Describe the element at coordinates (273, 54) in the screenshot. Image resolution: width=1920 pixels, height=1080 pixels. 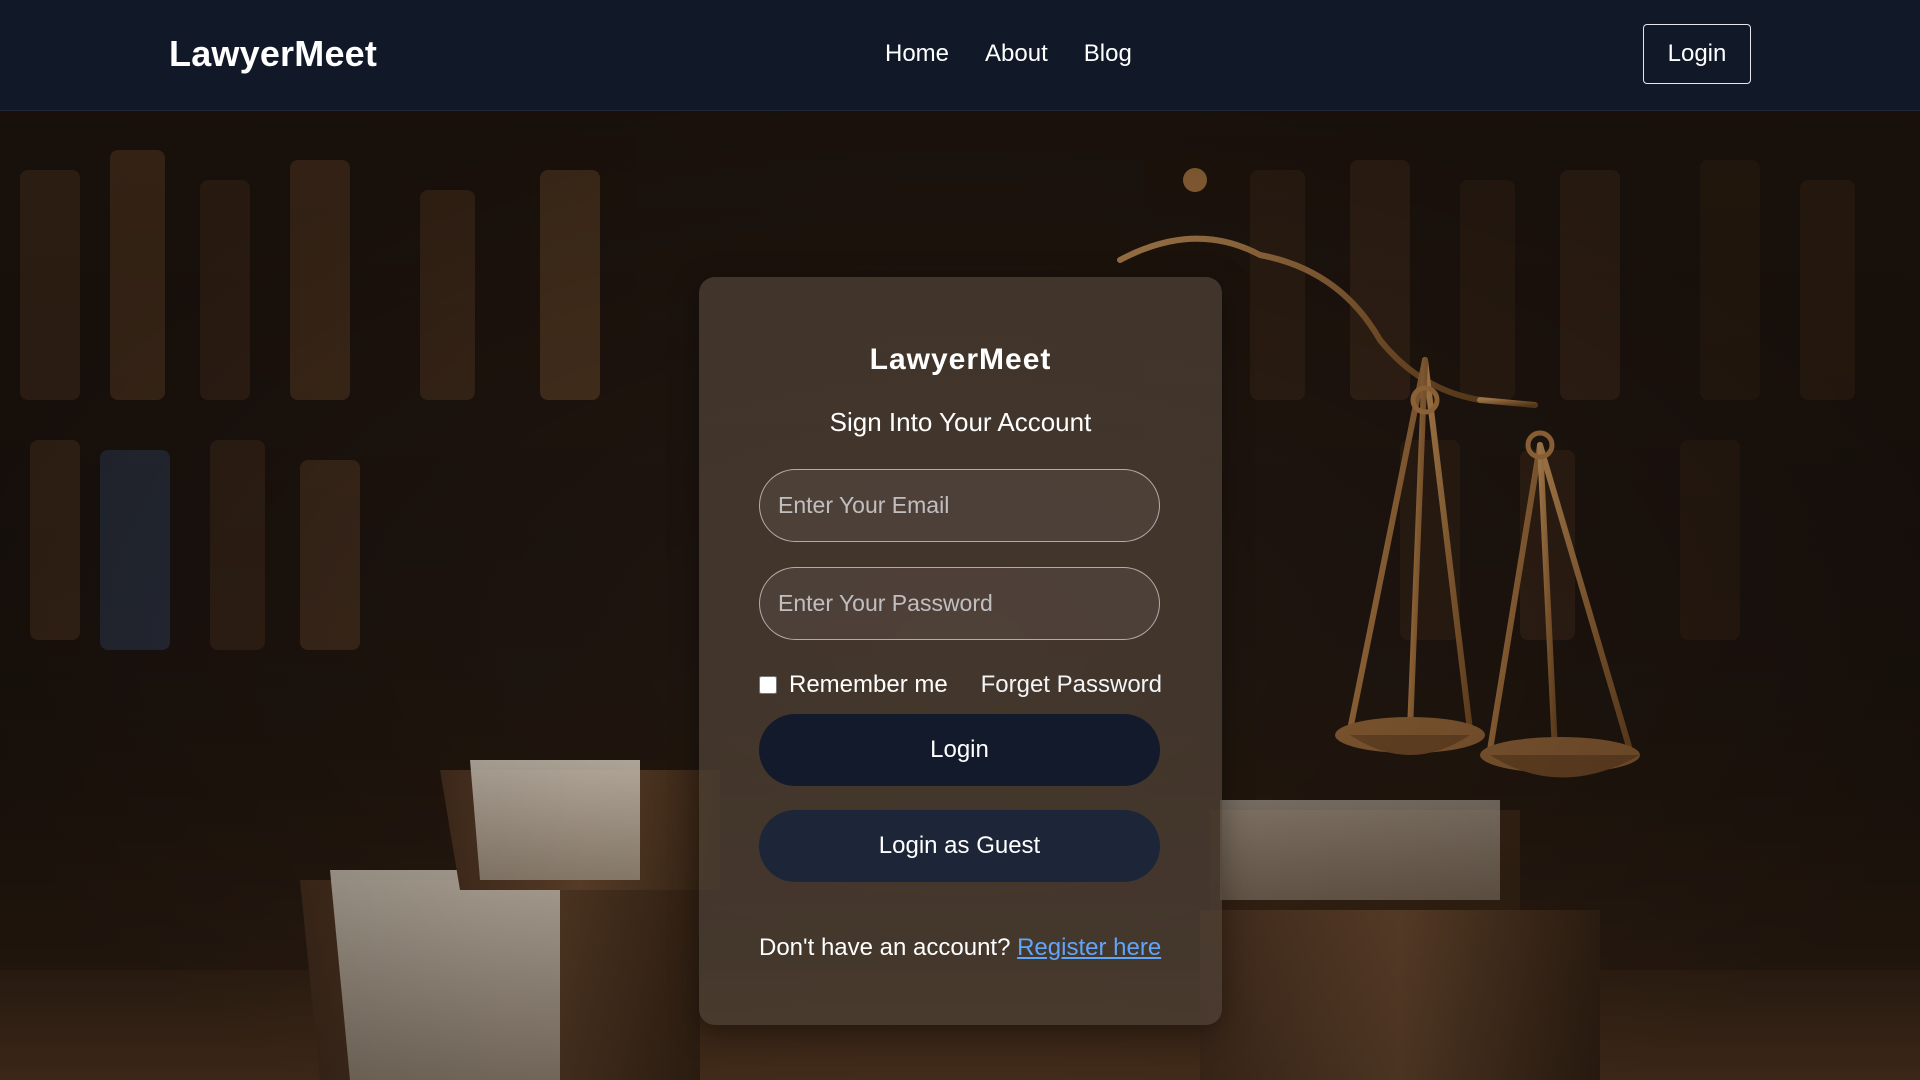
I see `brand-logo: LawyerMeet` at that location.